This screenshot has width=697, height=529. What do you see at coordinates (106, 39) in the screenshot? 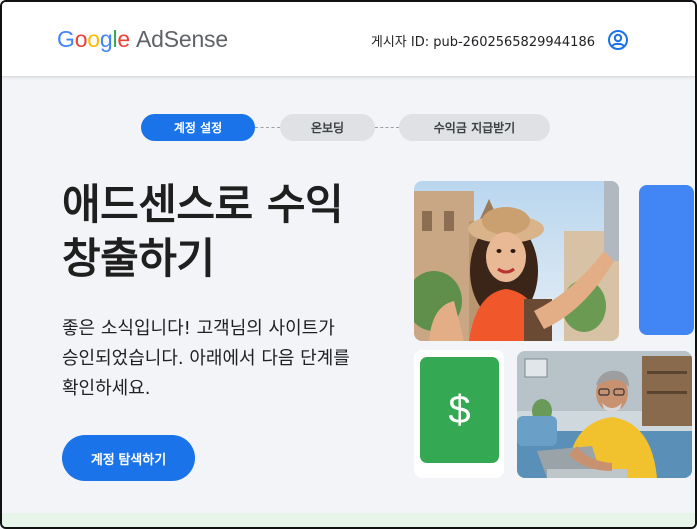
I see `logo-letter: g` at bounding box center [106, 39].